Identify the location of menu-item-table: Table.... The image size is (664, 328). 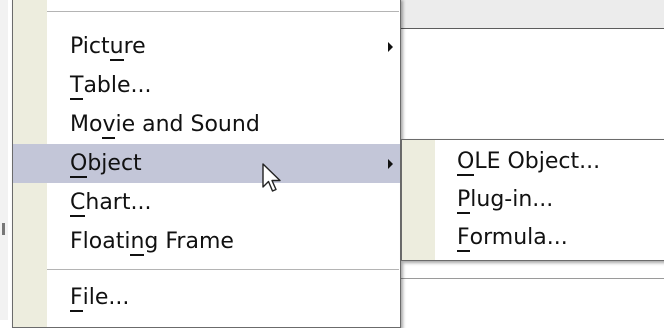
(206, 85).